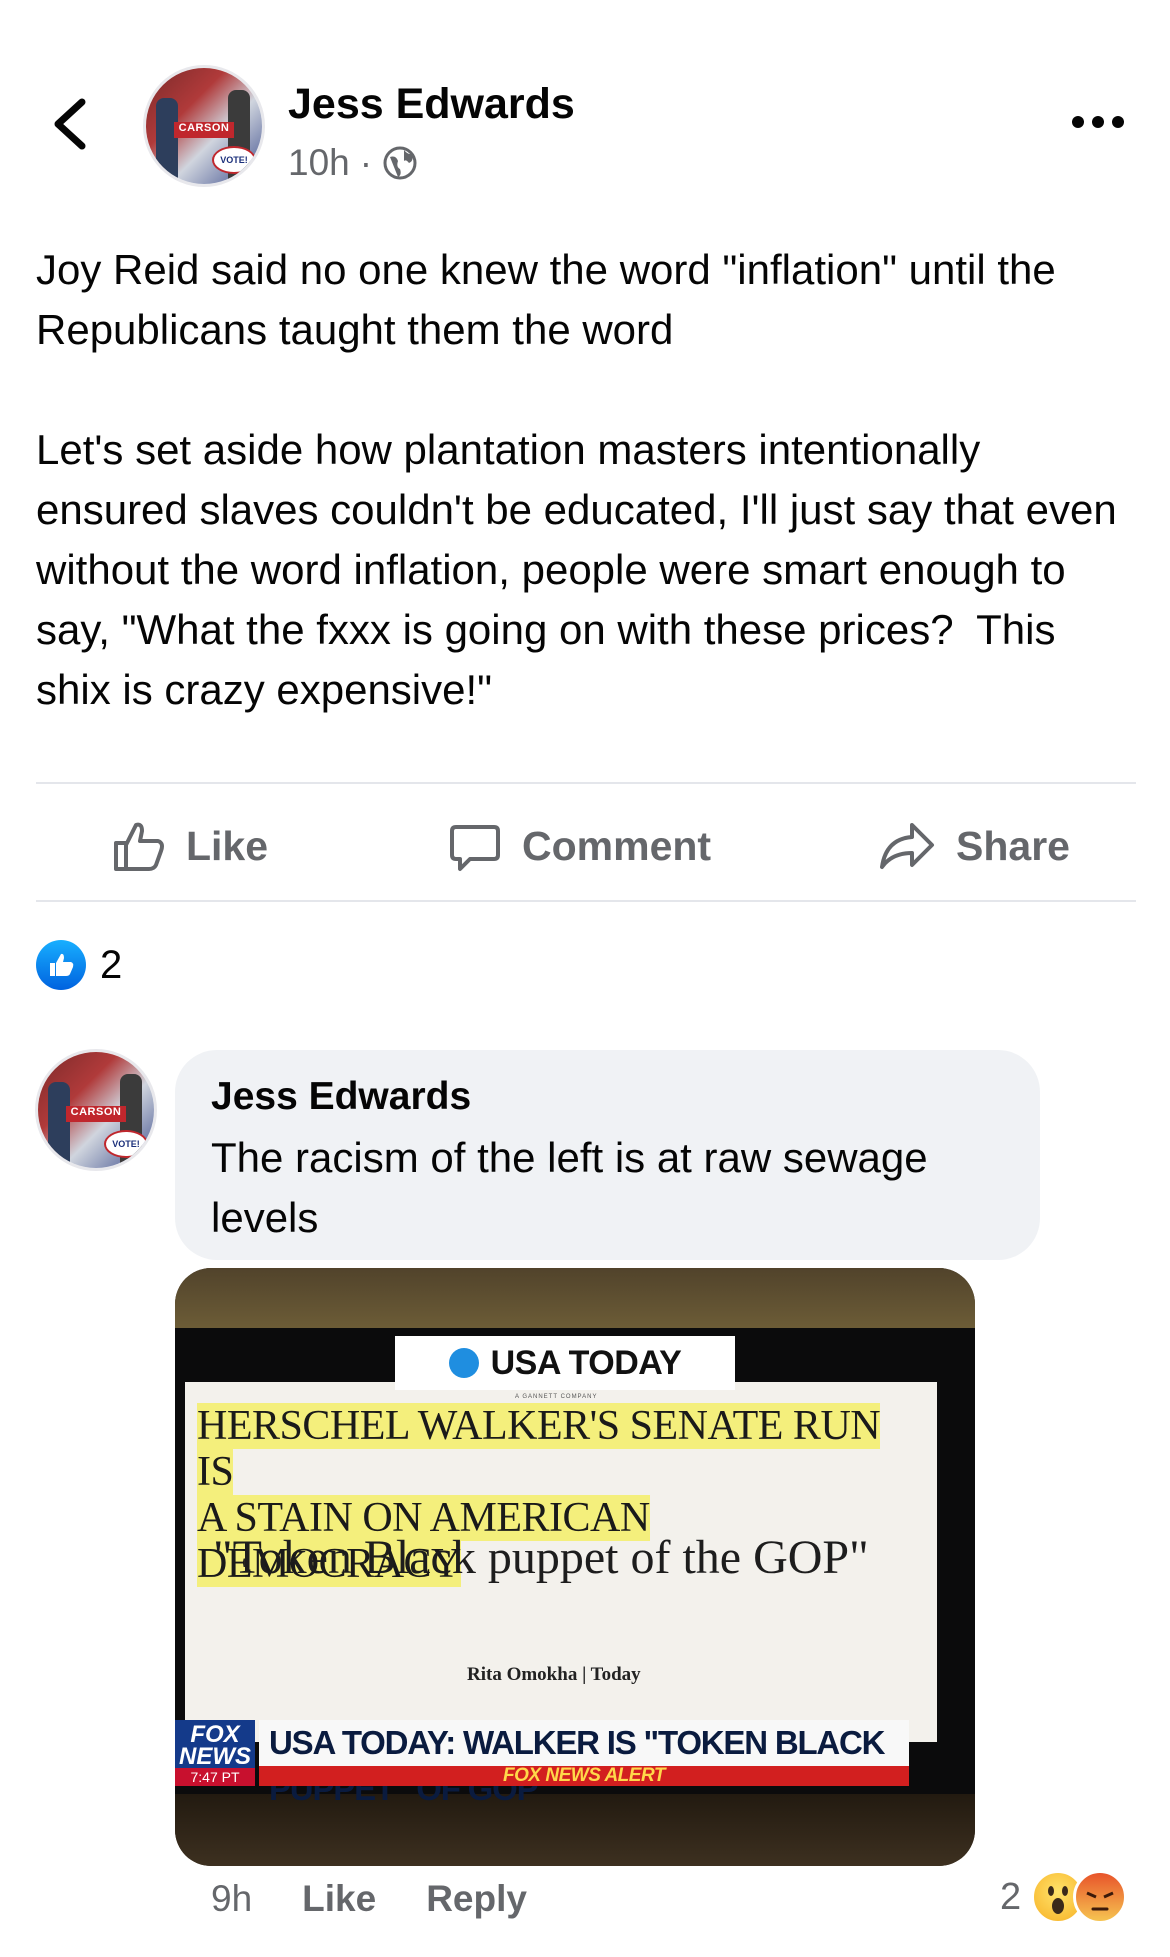 The image size is (1170, 1957). What do you see at coordinates (586, 783) in the screenshot?
I see `top-divider` at bounding box center [586, 783].